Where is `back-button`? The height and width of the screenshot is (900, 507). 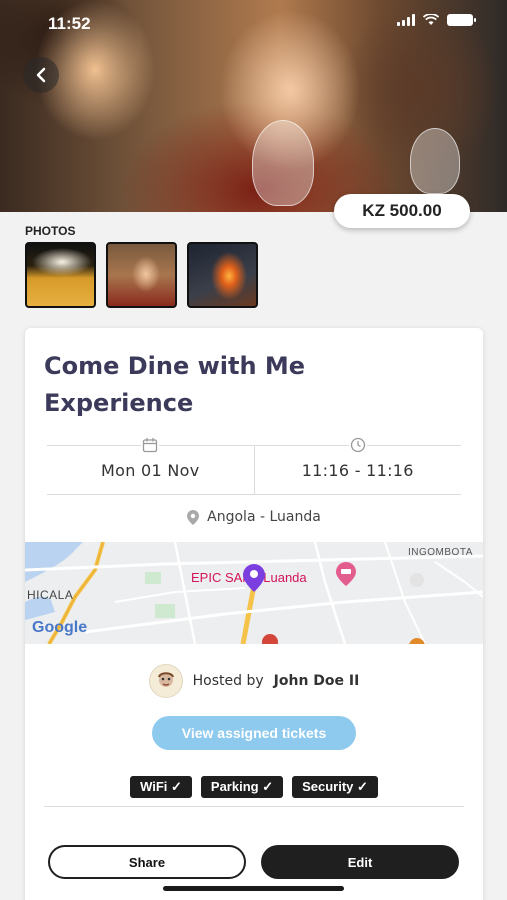
back-button is located at coordinates (41, 75).